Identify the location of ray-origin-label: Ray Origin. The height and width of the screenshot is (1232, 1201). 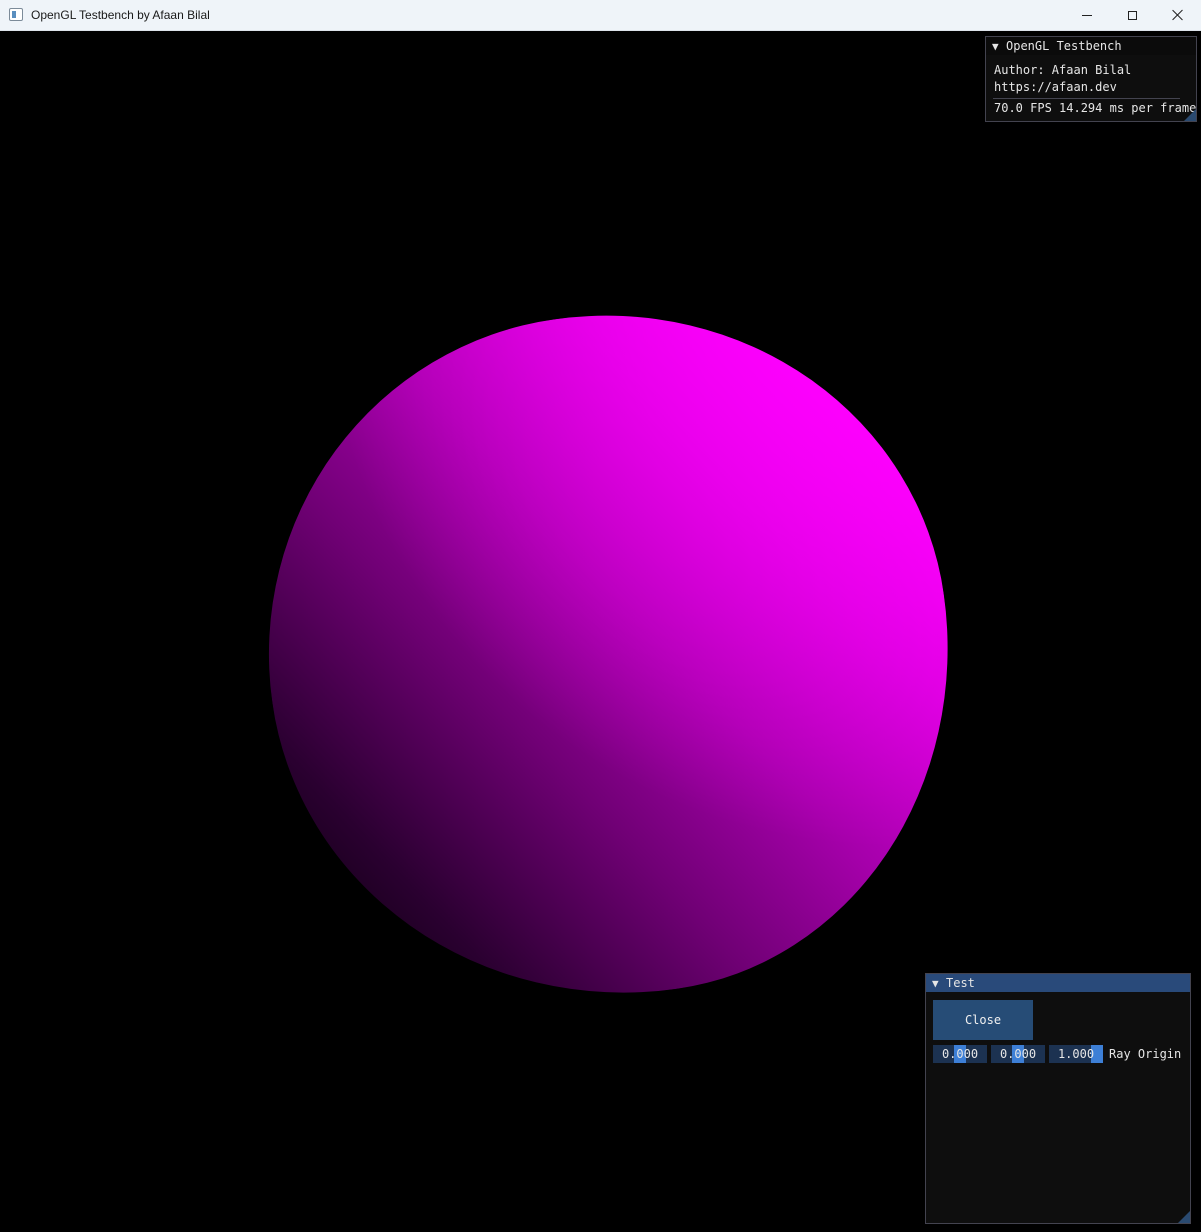
(1145, 1054).